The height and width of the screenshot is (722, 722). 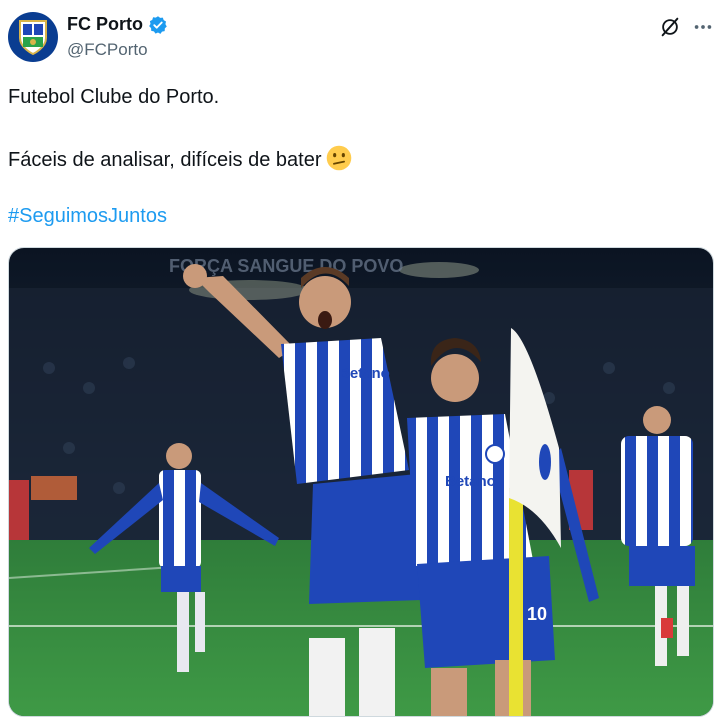 I want to click on hashtag-link: #SeguimosJuntos, so click(x=87, y=216).